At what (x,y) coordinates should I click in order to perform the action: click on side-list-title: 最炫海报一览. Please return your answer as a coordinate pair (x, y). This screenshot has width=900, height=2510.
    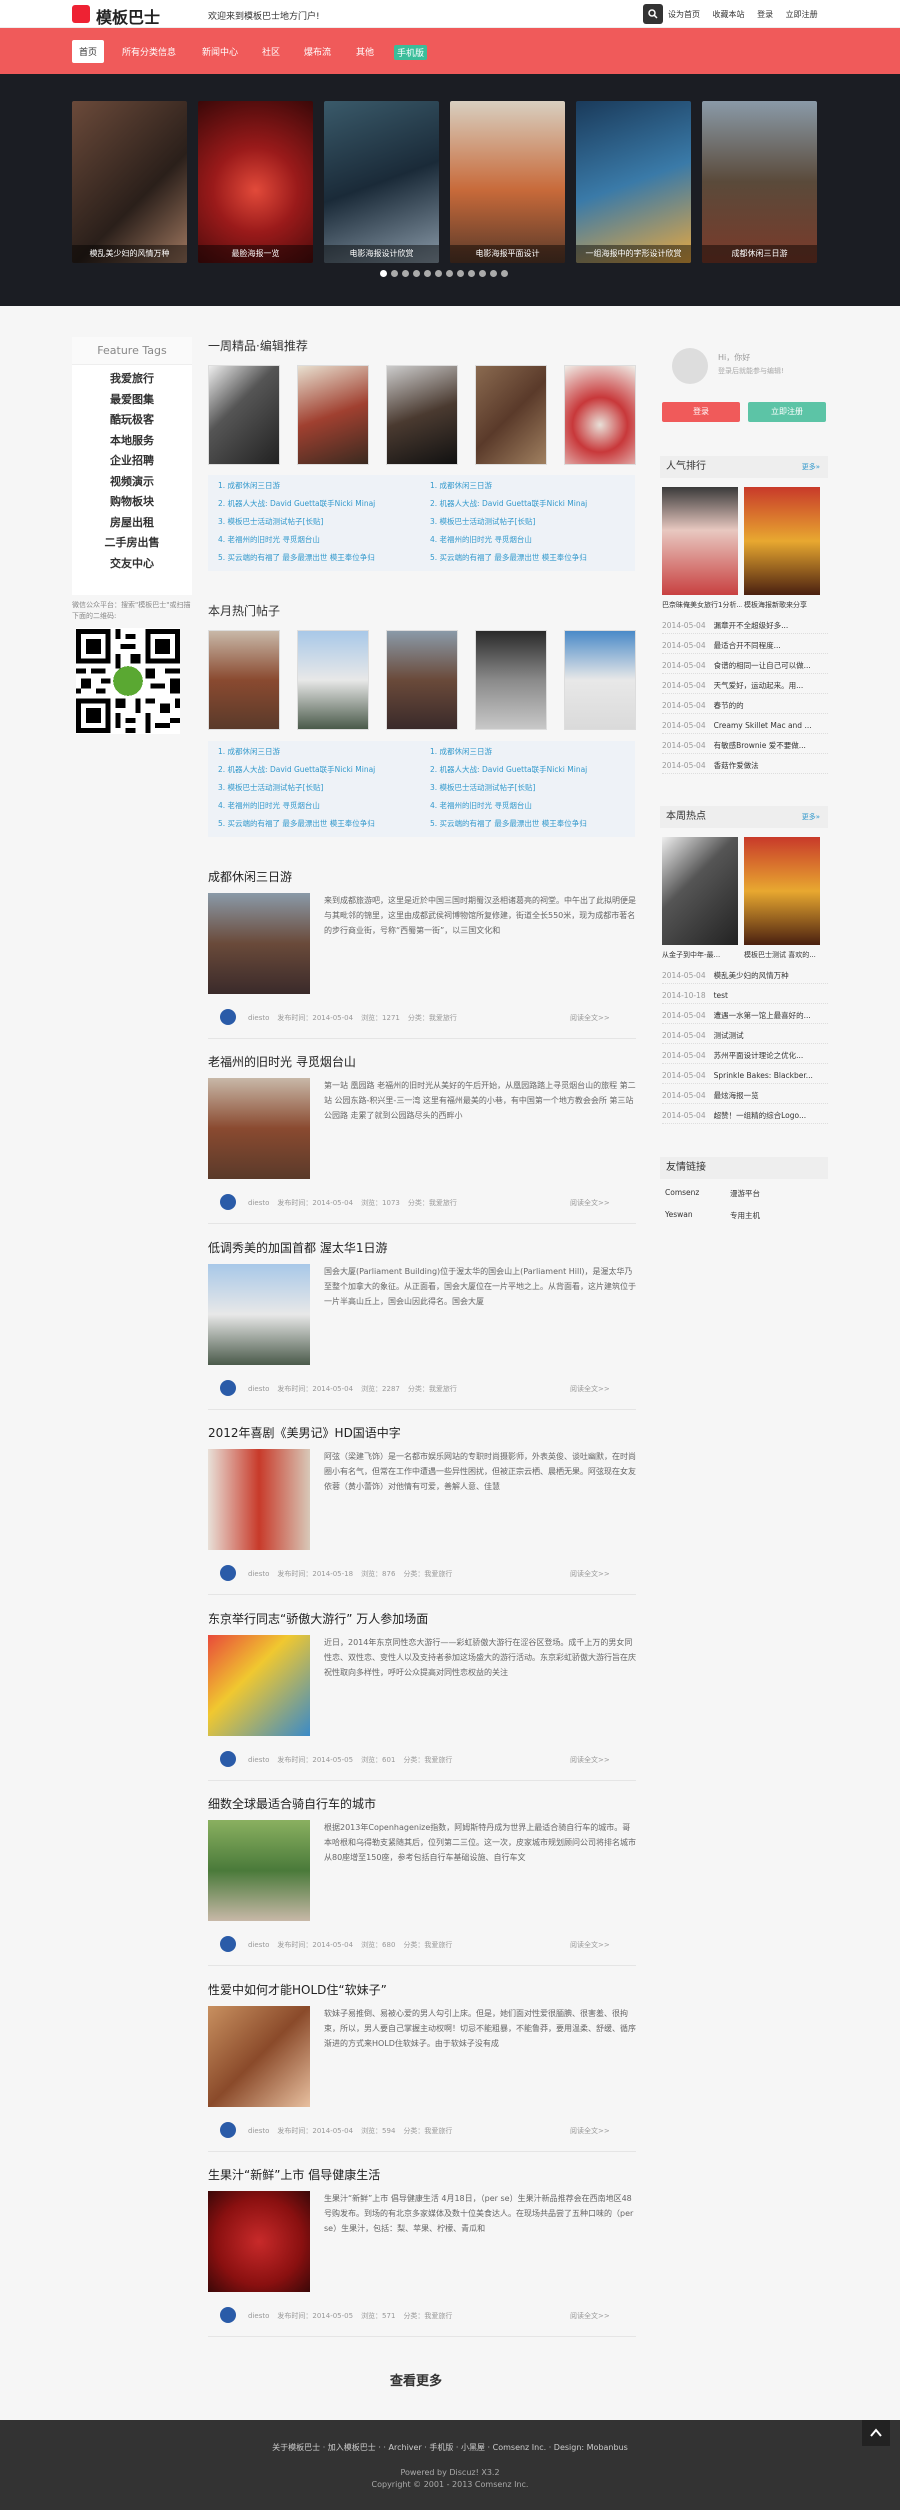
    Looking at the image, I should click on (736, 1095).